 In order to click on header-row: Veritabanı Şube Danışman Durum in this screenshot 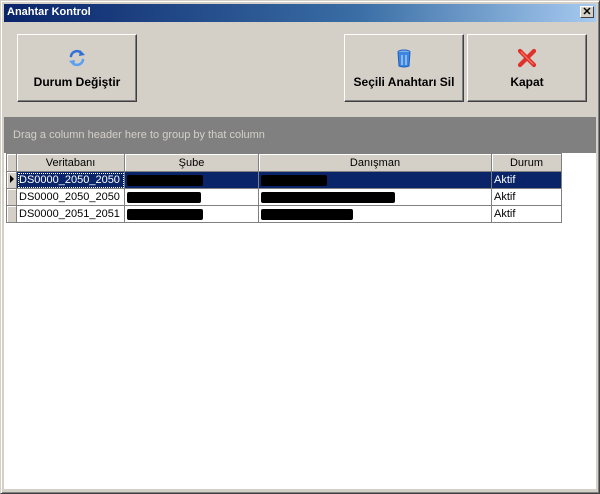, I will do `click(284, 162)`.